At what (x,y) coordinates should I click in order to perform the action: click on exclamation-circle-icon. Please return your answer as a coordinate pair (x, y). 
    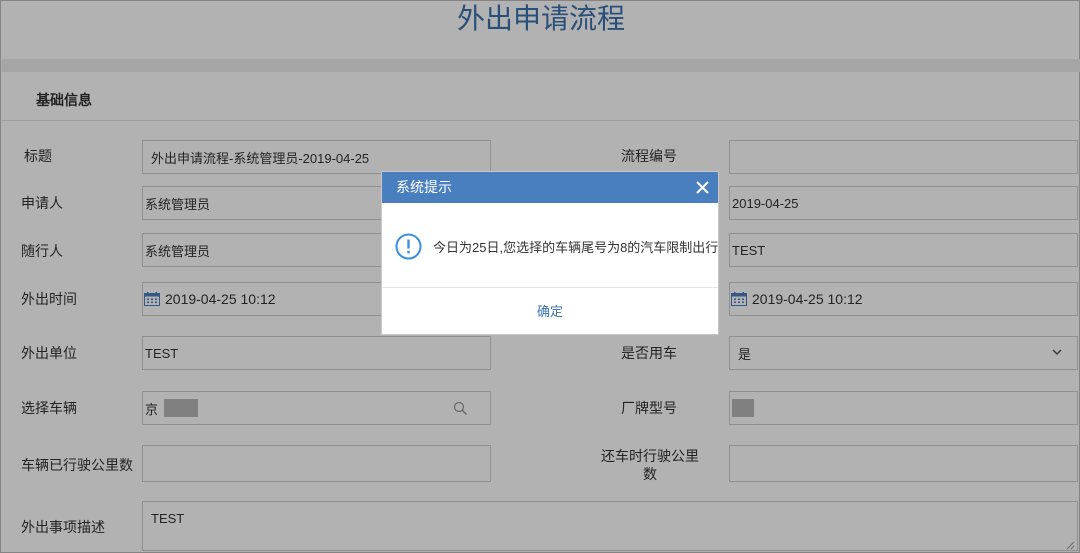
    Looking at the image, I should click on (408, 246).